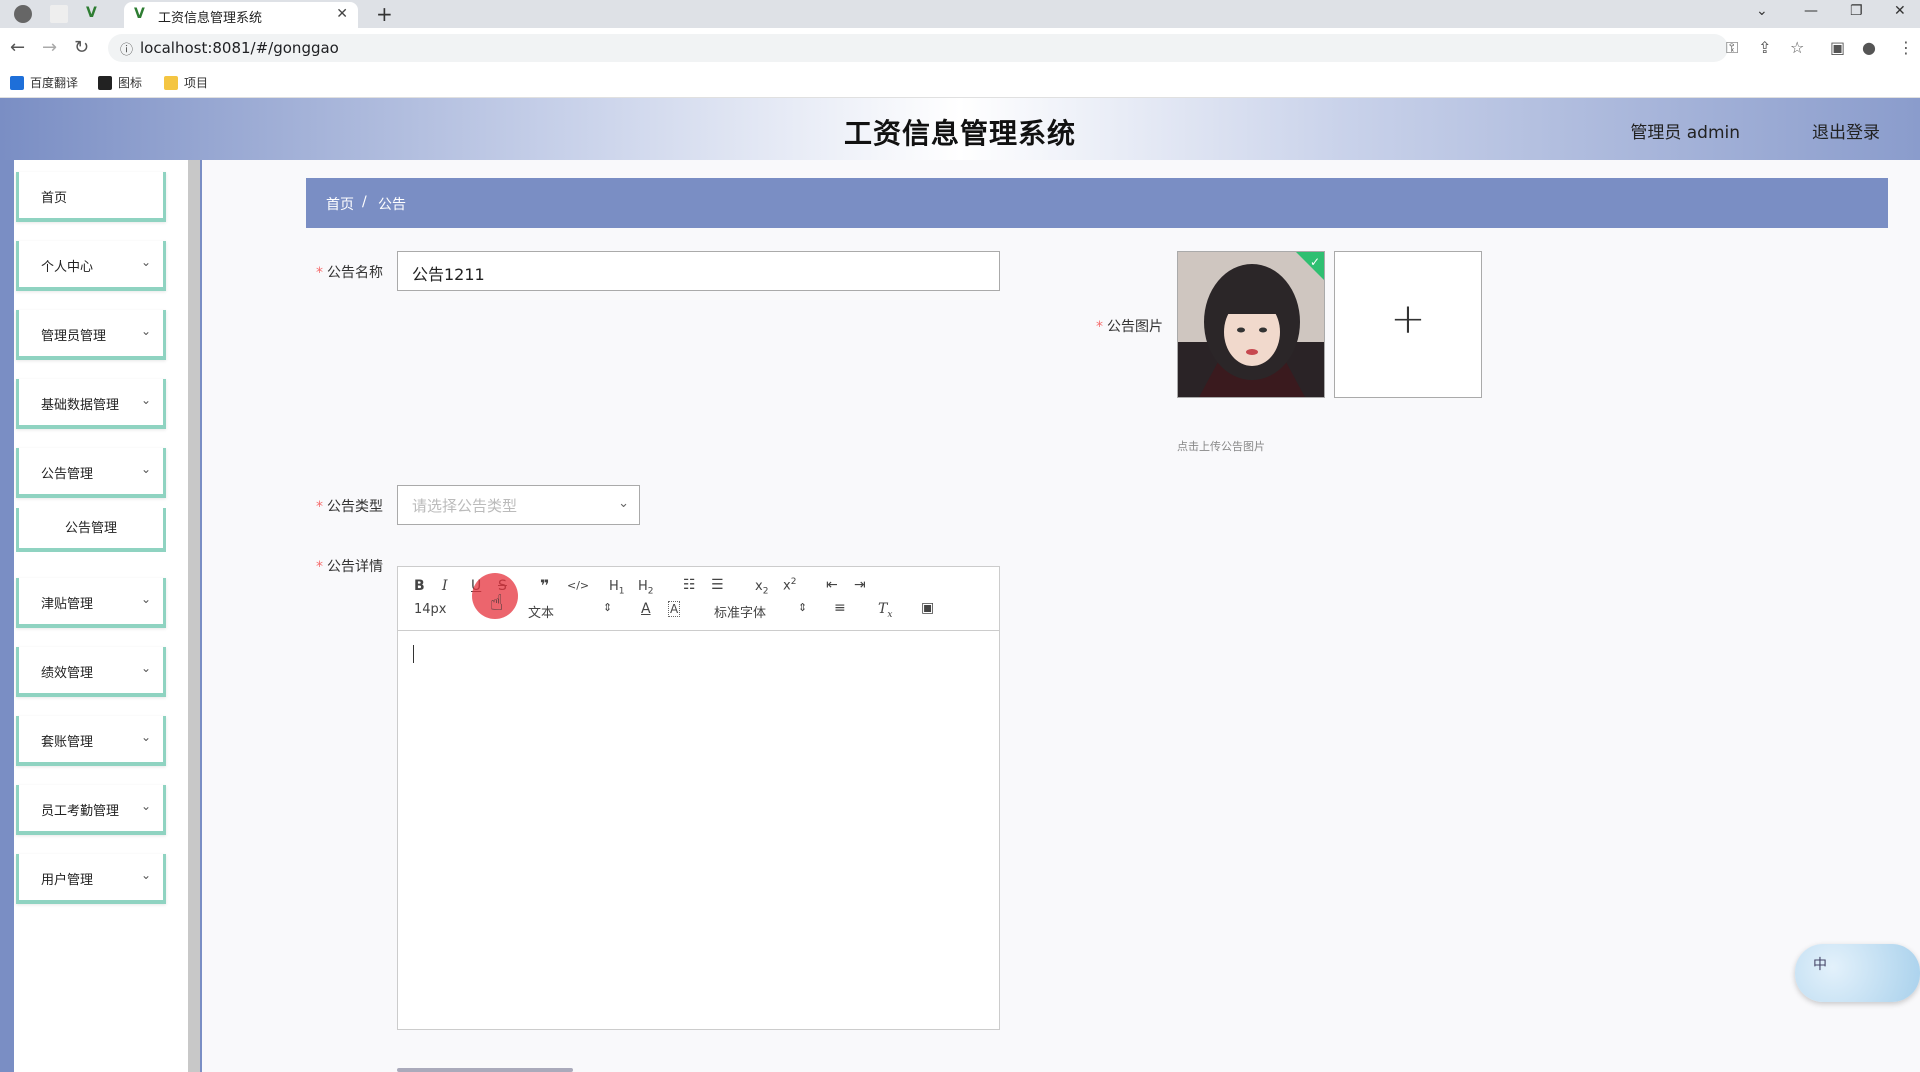 The height and width of the screenshot is (1072, 1920). Describe the element at coordinates (17, 47) in the screenshot. I see `back-icon: ←` at that location.